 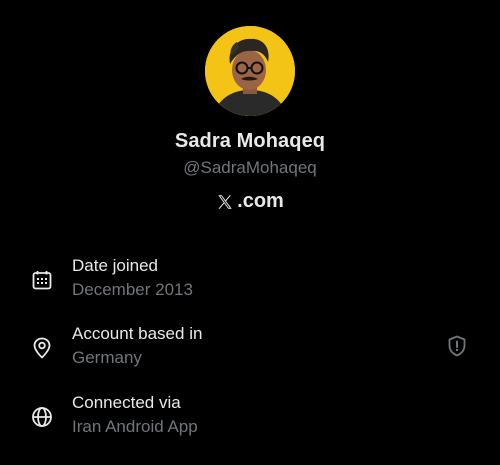 I want to click on connected-via-row: Connected via Iran Android App, so click(x=250, y=423).